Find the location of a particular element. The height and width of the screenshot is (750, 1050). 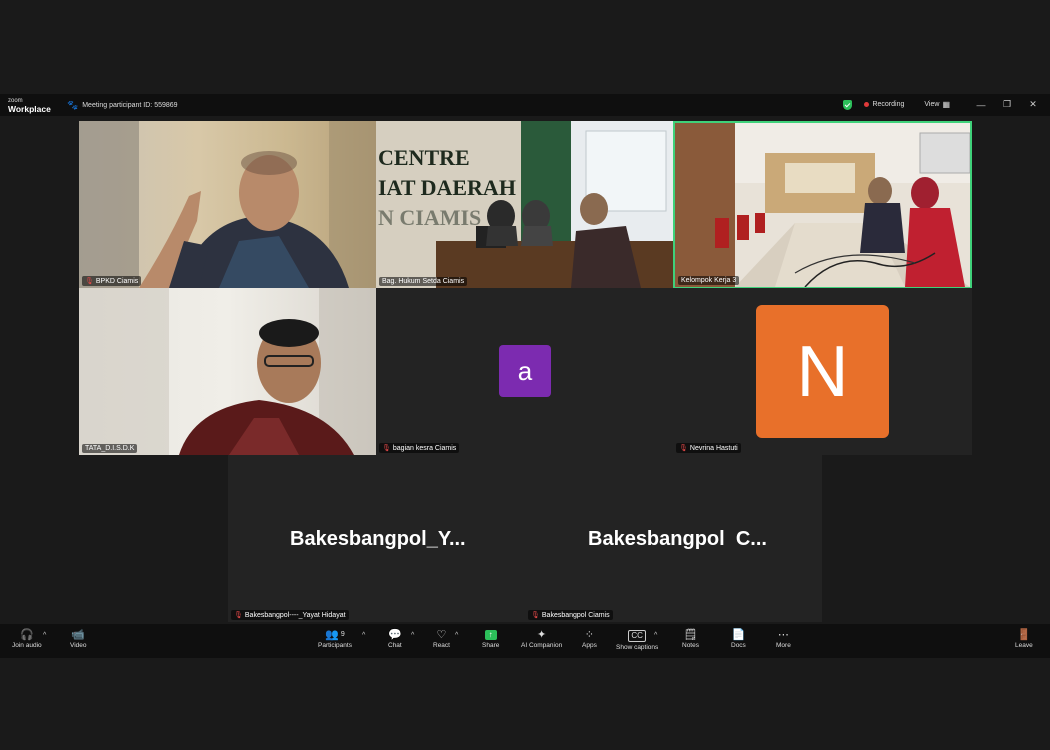

participants-icon: 👥 9 is located at coordinates (335, 635).